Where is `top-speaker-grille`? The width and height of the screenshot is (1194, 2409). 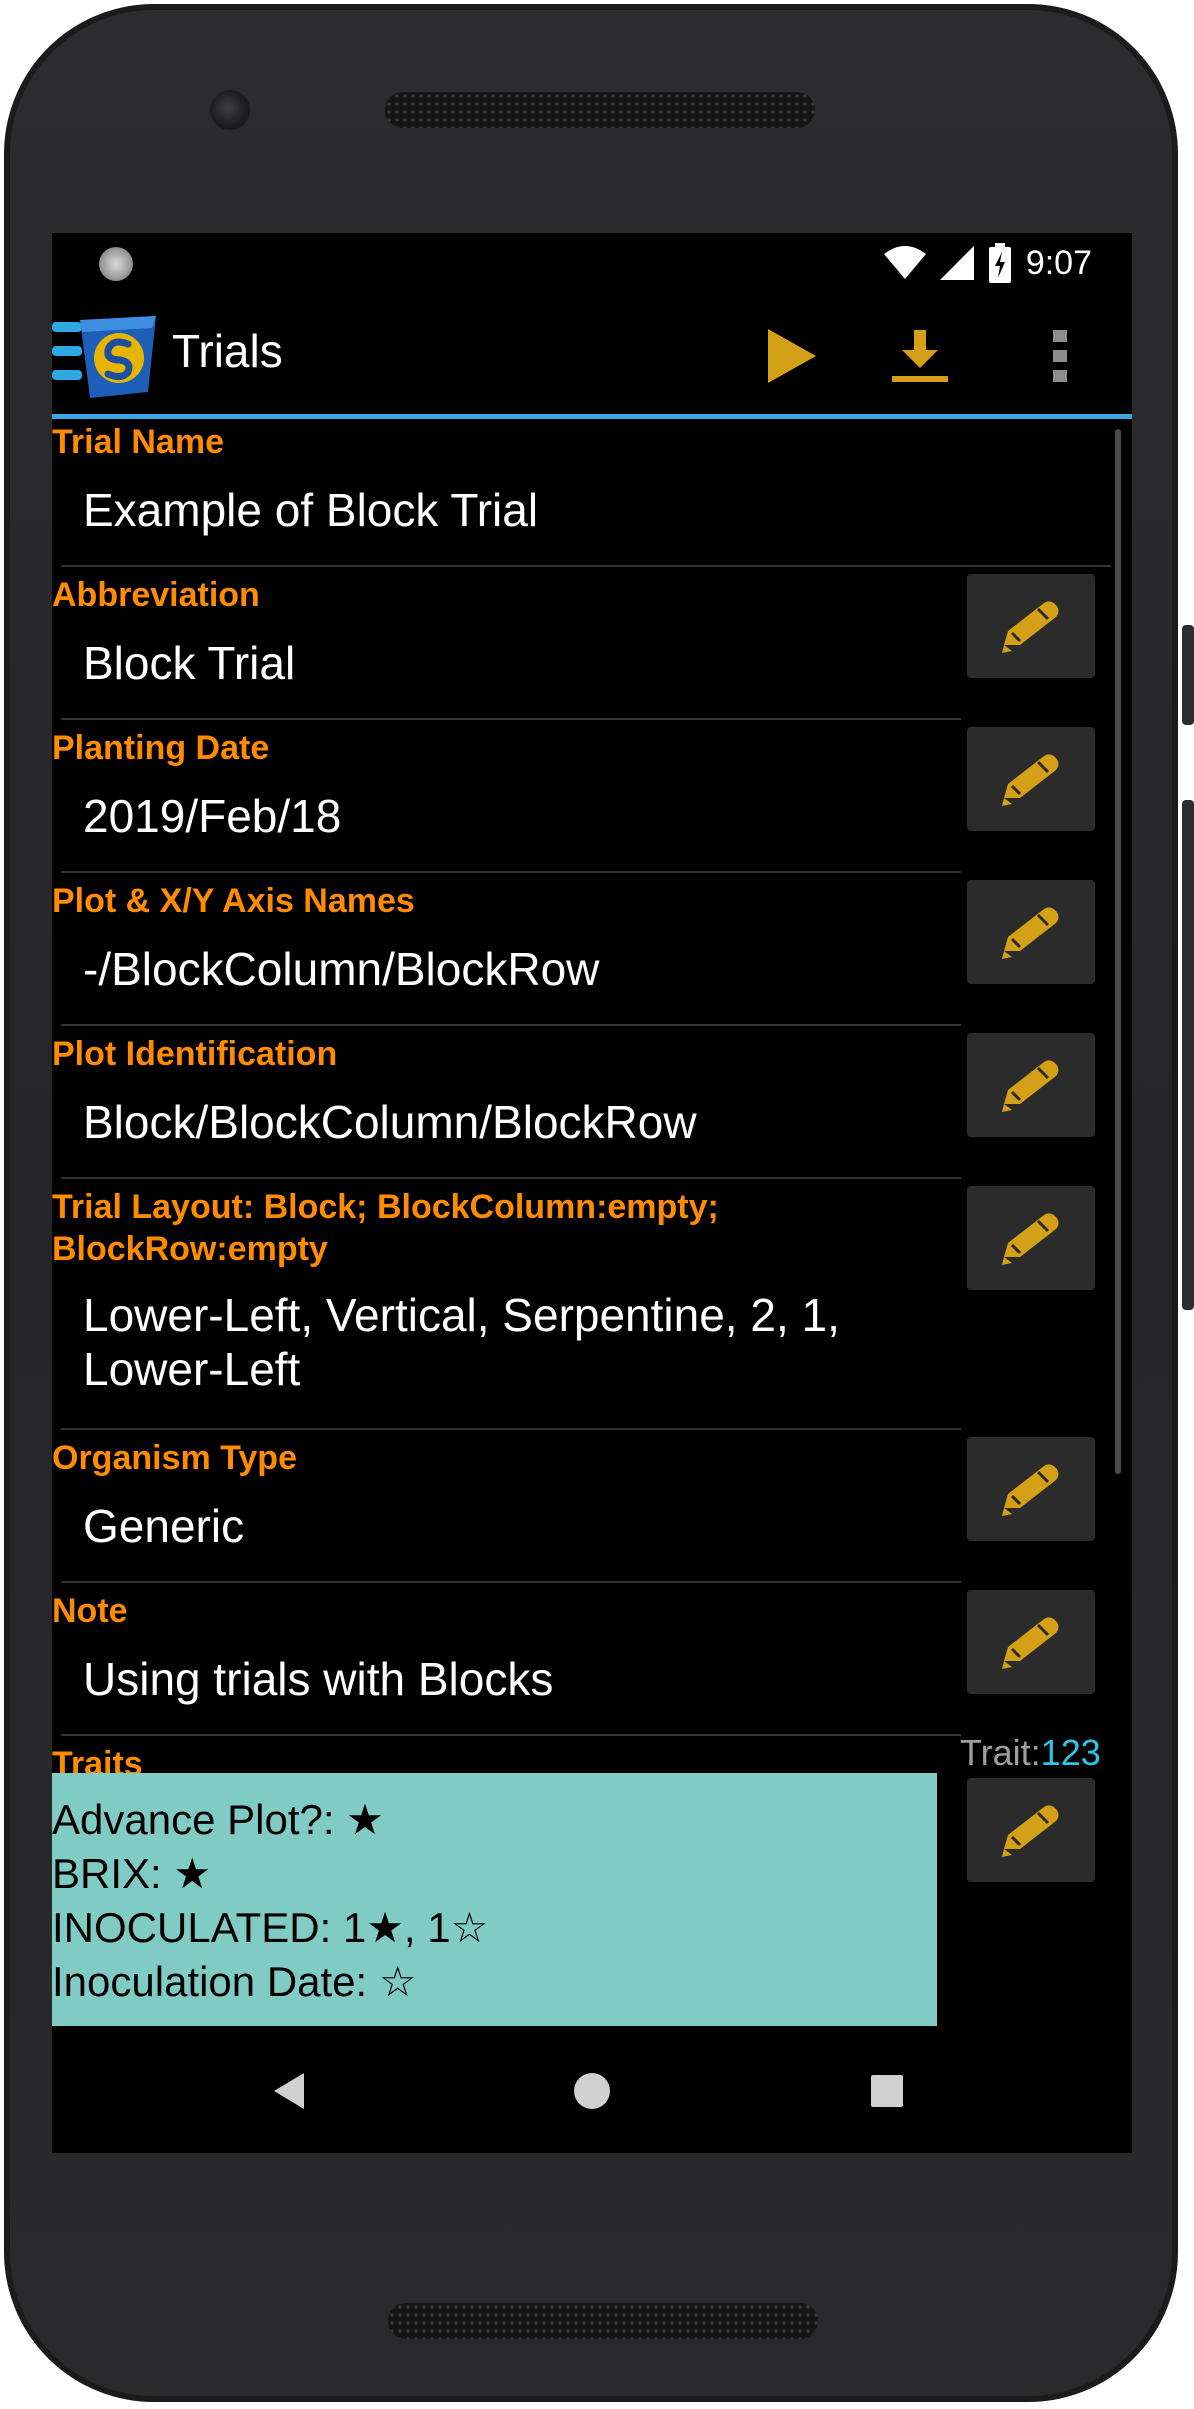
top-speaker-grille is located at coordinates (600, 110).